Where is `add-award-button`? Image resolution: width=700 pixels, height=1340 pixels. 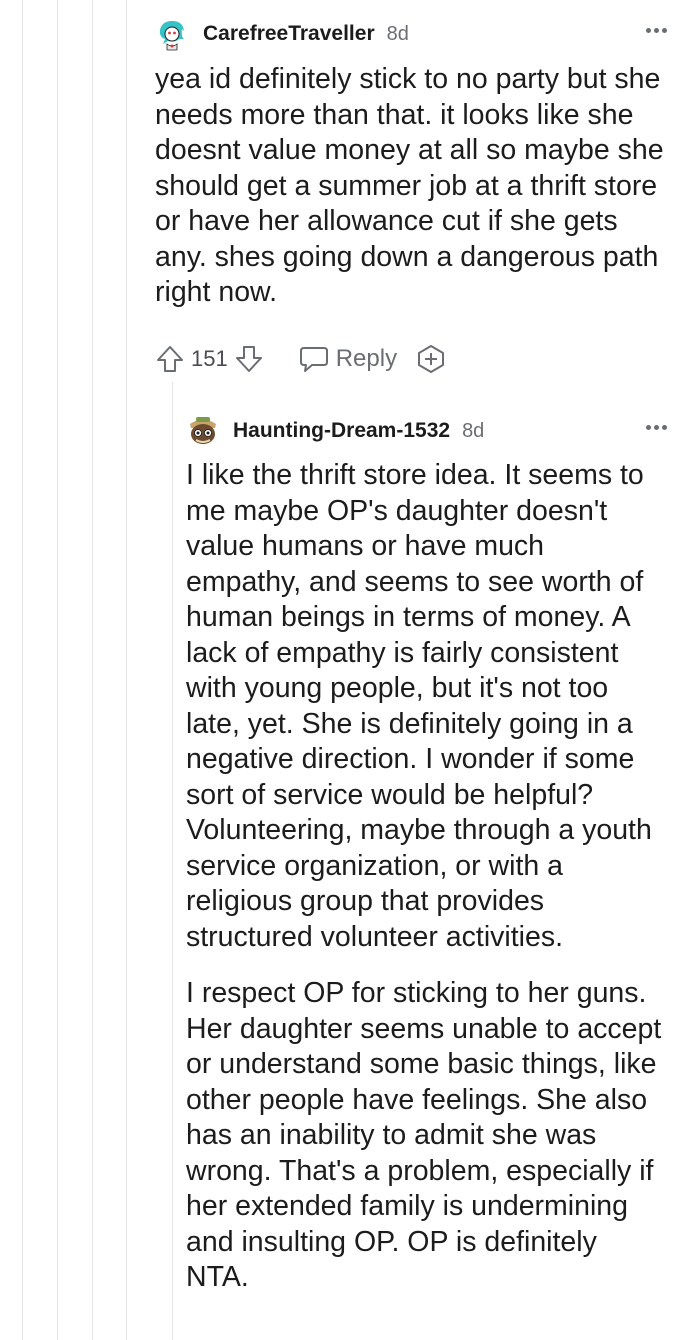 add-award-button is located at coordinates (431, 359).